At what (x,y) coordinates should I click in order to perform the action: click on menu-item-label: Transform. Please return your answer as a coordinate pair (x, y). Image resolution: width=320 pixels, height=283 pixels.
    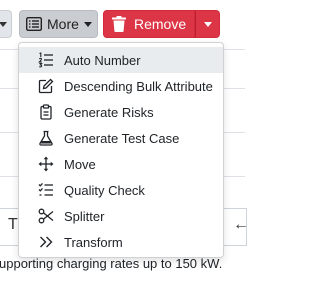
    Looking at the image, I should click on (93, 242).